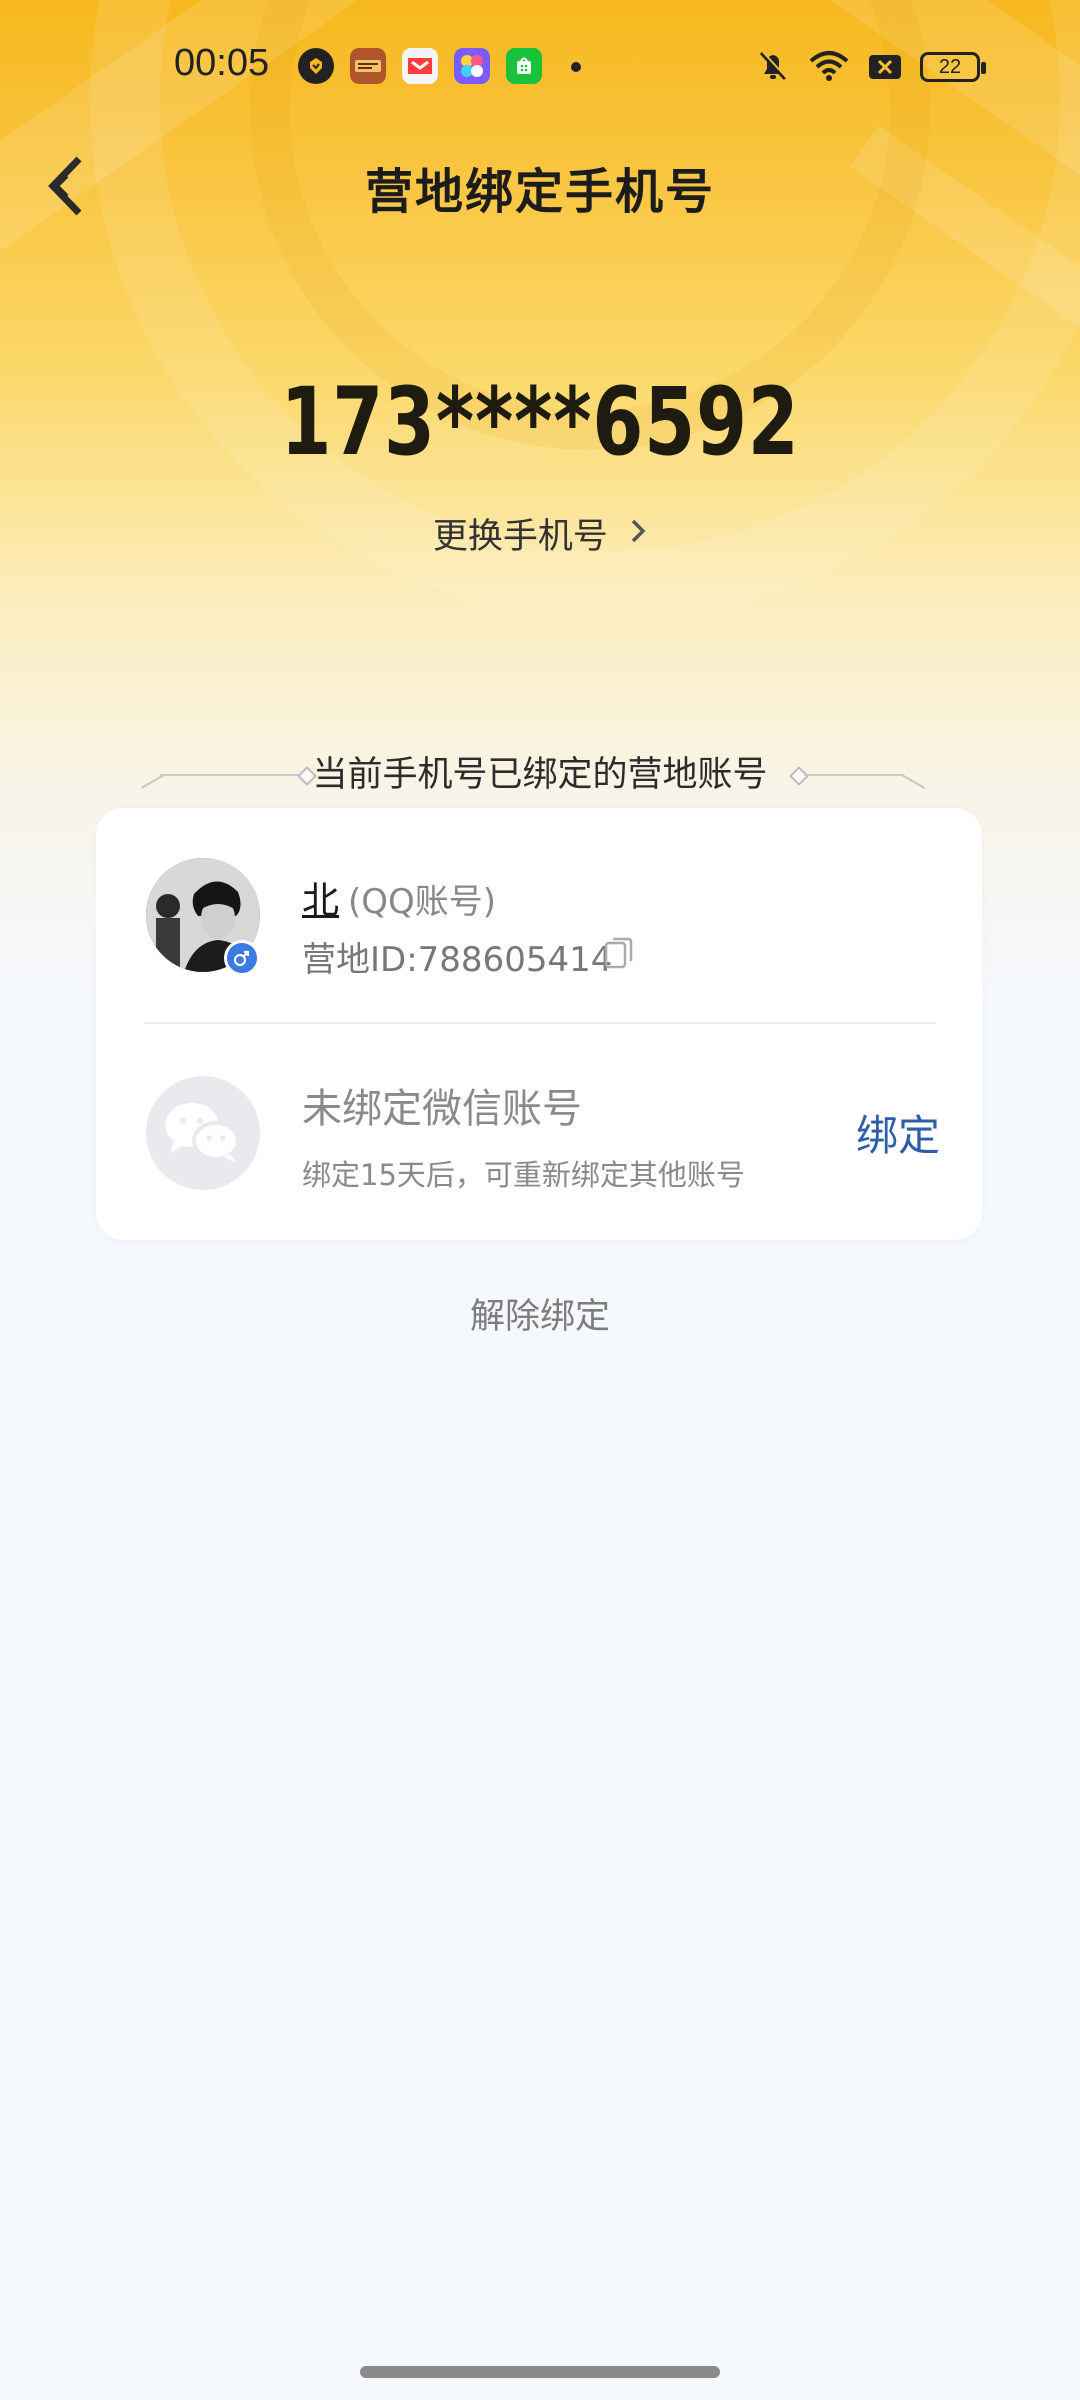 This screenshot has width=1080, height=2400. Describe the element at coordinates (242, 958) in the screenshot. I see `male-icon` at that location.